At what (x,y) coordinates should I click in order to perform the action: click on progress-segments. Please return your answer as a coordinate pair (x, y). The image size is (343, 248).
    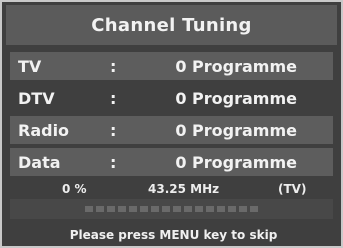
    Looking at the image, I should click on (171, 209).